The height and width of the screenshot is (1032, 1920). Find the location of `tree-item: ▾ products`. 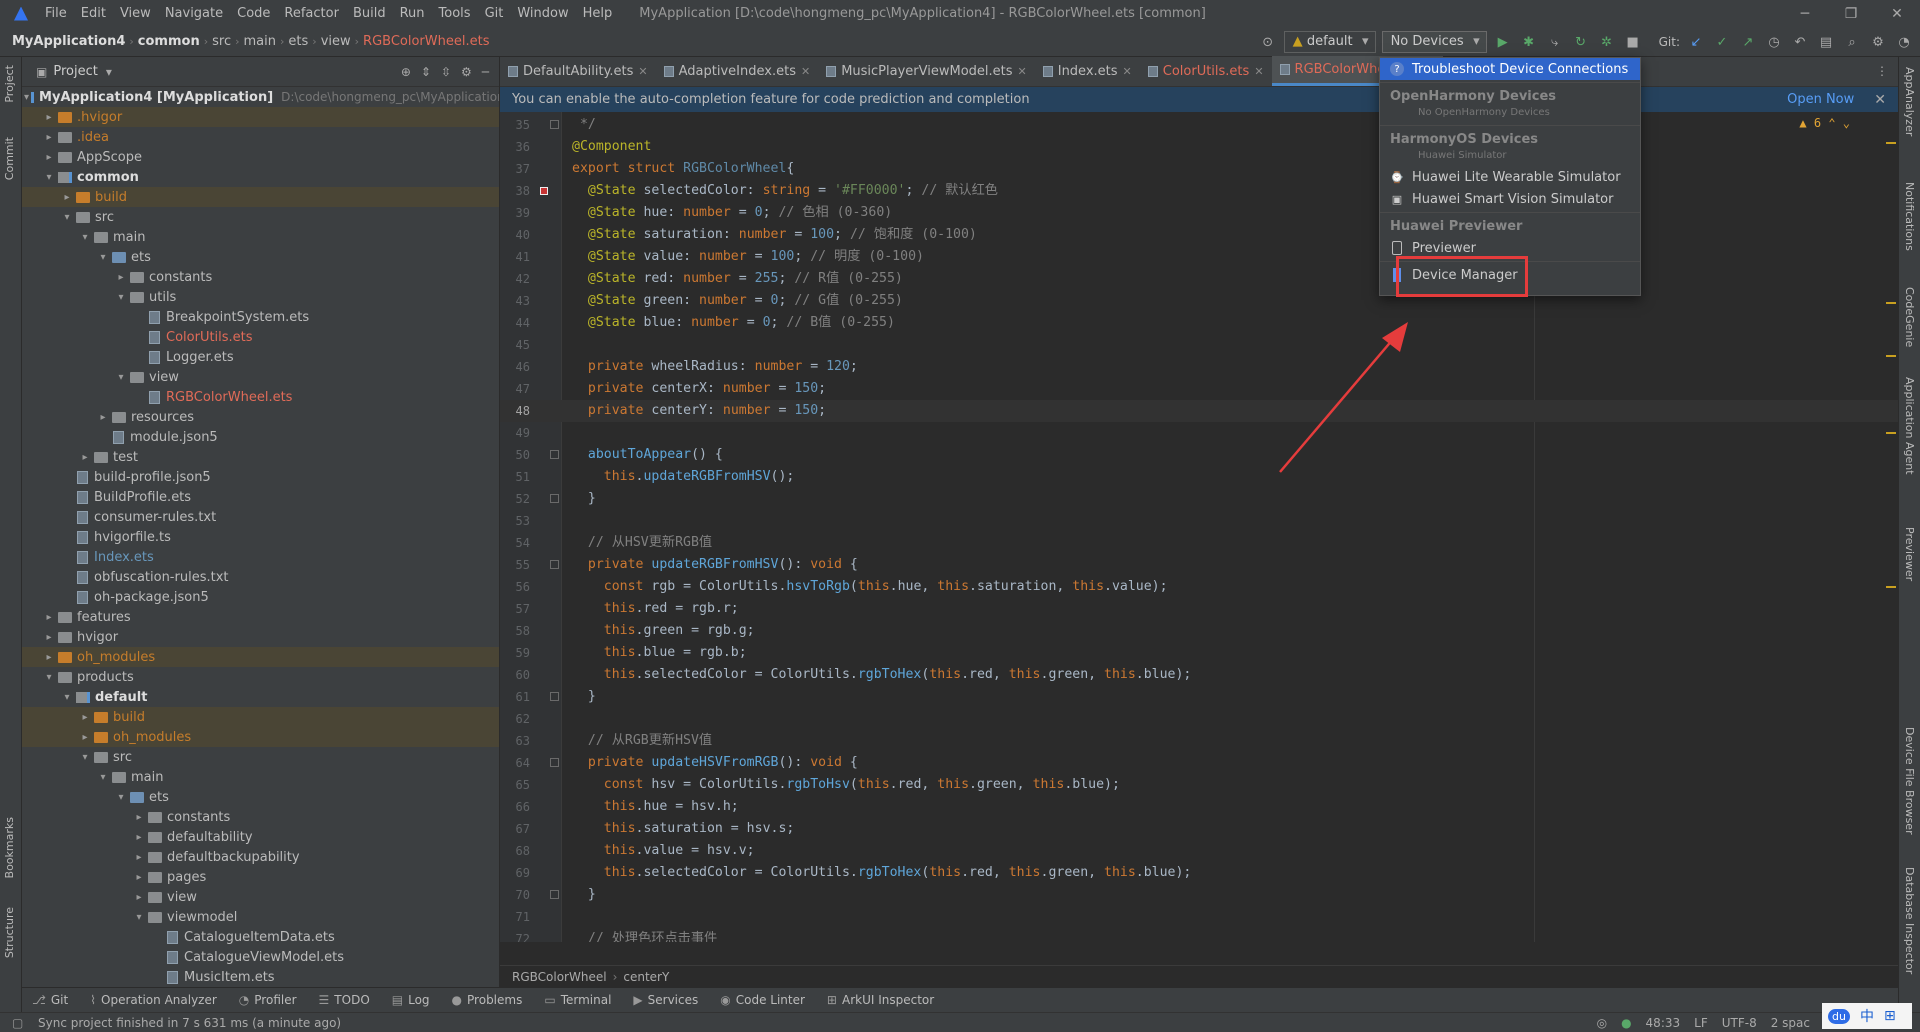

tree-item: ▾ products is located at coordinates (260, 677).